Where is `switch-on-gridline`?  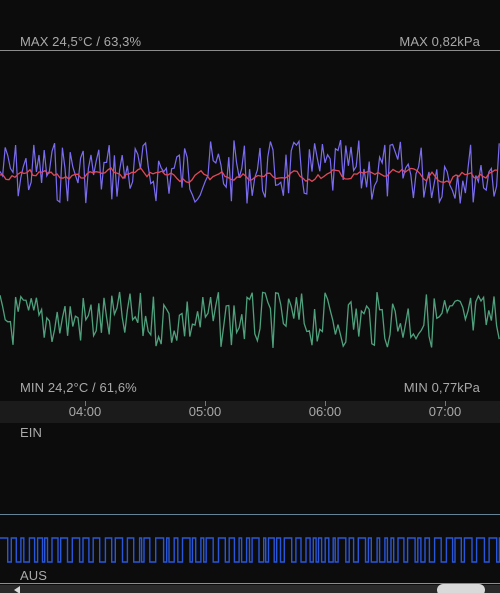 switch-on-gridline is located at coordinates (250, 514).